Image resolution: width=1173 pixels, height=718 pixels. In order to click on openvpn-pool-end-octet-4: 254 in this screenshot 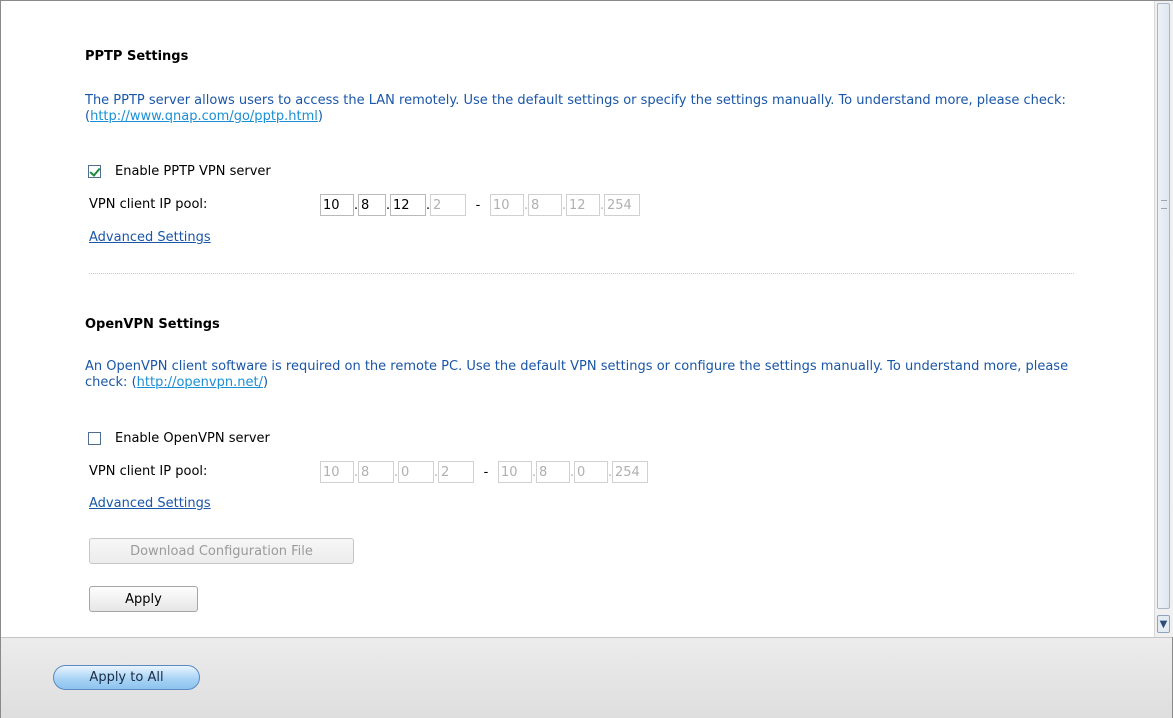, I will do `click(630, 472)`.